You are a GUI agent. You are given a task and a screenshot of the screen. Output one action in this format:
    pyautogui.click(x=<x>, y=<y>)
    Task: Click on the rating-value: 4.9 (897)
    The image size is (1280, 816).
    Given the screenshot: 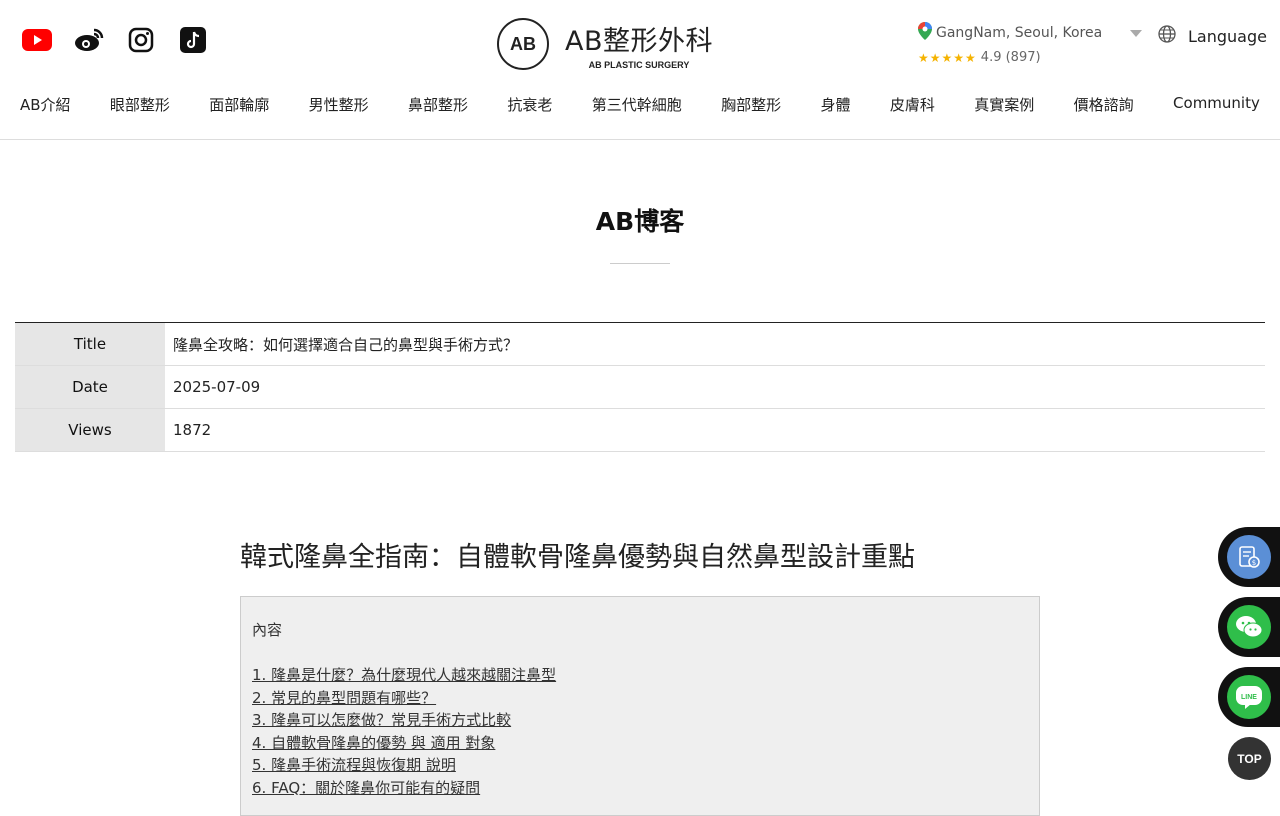 What is the action you would take?
    pyautogui.click(x=1010, y=57)
    